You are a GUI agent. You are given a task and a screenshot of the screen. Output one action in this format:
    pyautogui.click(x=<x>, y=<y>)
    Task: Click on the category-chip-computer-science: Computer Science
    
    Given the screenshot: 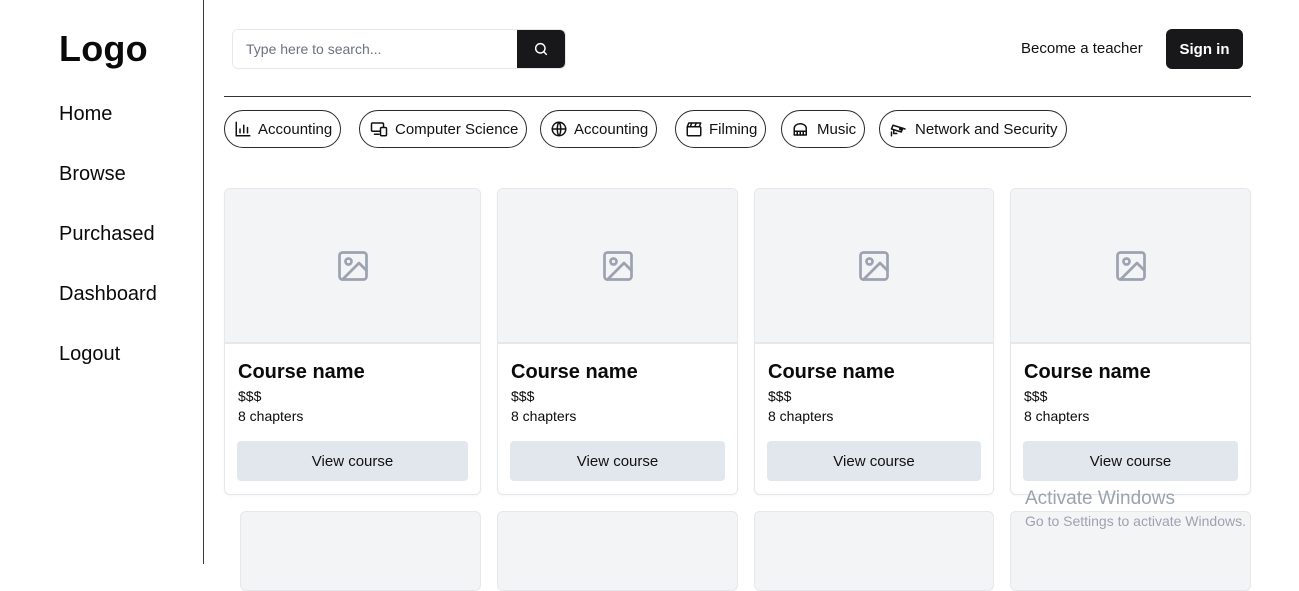 What is the action you would take?
    pyautogui.click(x=443, y=129)
    